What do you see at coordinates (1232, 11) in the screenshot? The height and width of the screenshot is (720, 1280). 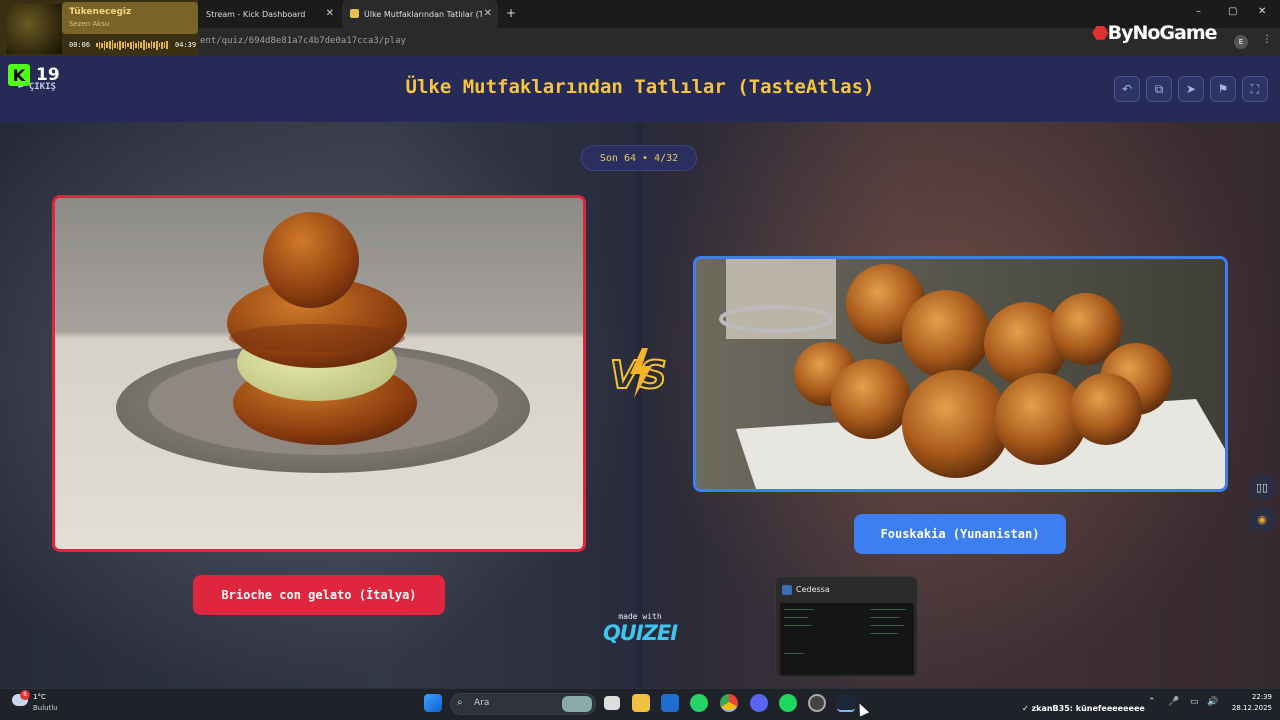 I see `maximize-button: ▢` at bounding box center [1232, 11].